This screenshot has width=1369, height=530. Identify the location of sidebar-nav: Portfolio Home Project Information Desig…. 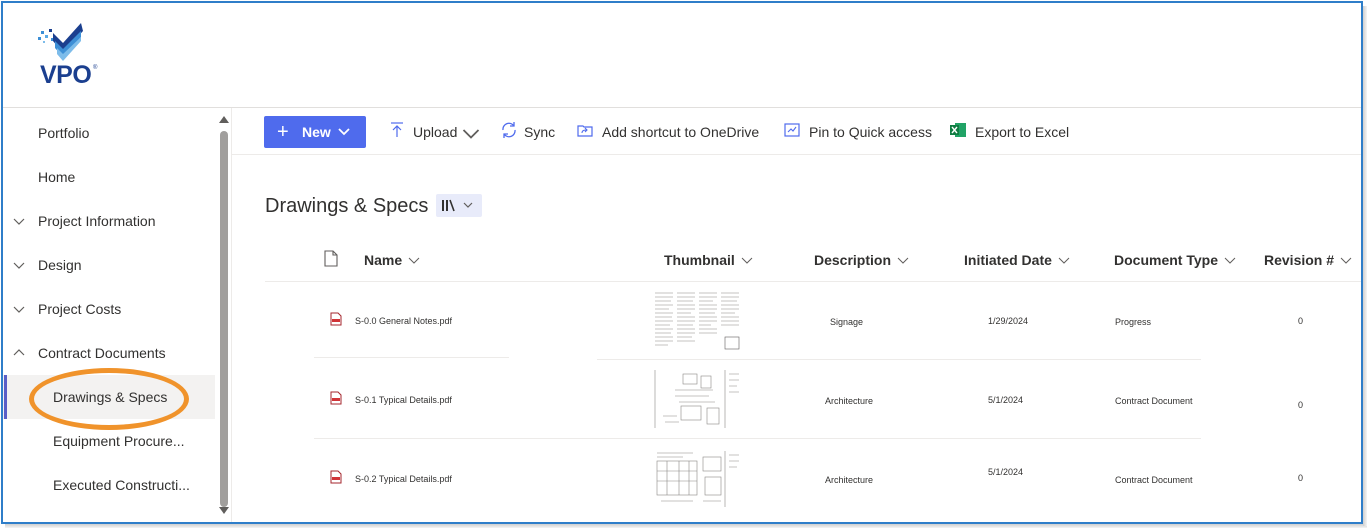
(117, 315).